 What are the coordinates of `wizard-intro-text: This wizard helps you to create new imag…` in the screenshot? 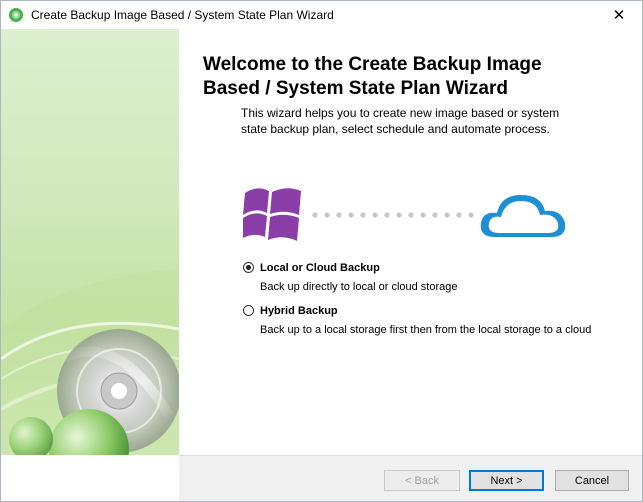 It's located at (400, 121).